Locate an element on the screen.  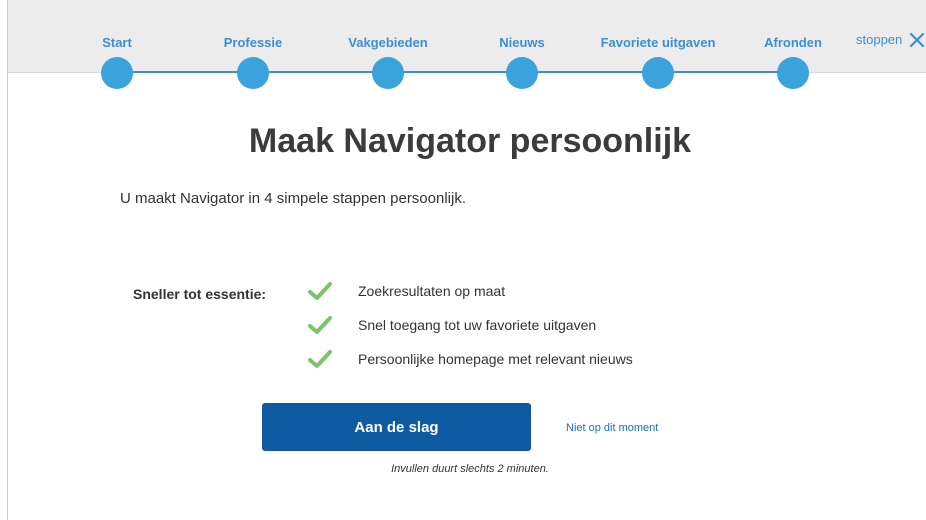
step-dot-afronden is located at coordinates (793, 73).